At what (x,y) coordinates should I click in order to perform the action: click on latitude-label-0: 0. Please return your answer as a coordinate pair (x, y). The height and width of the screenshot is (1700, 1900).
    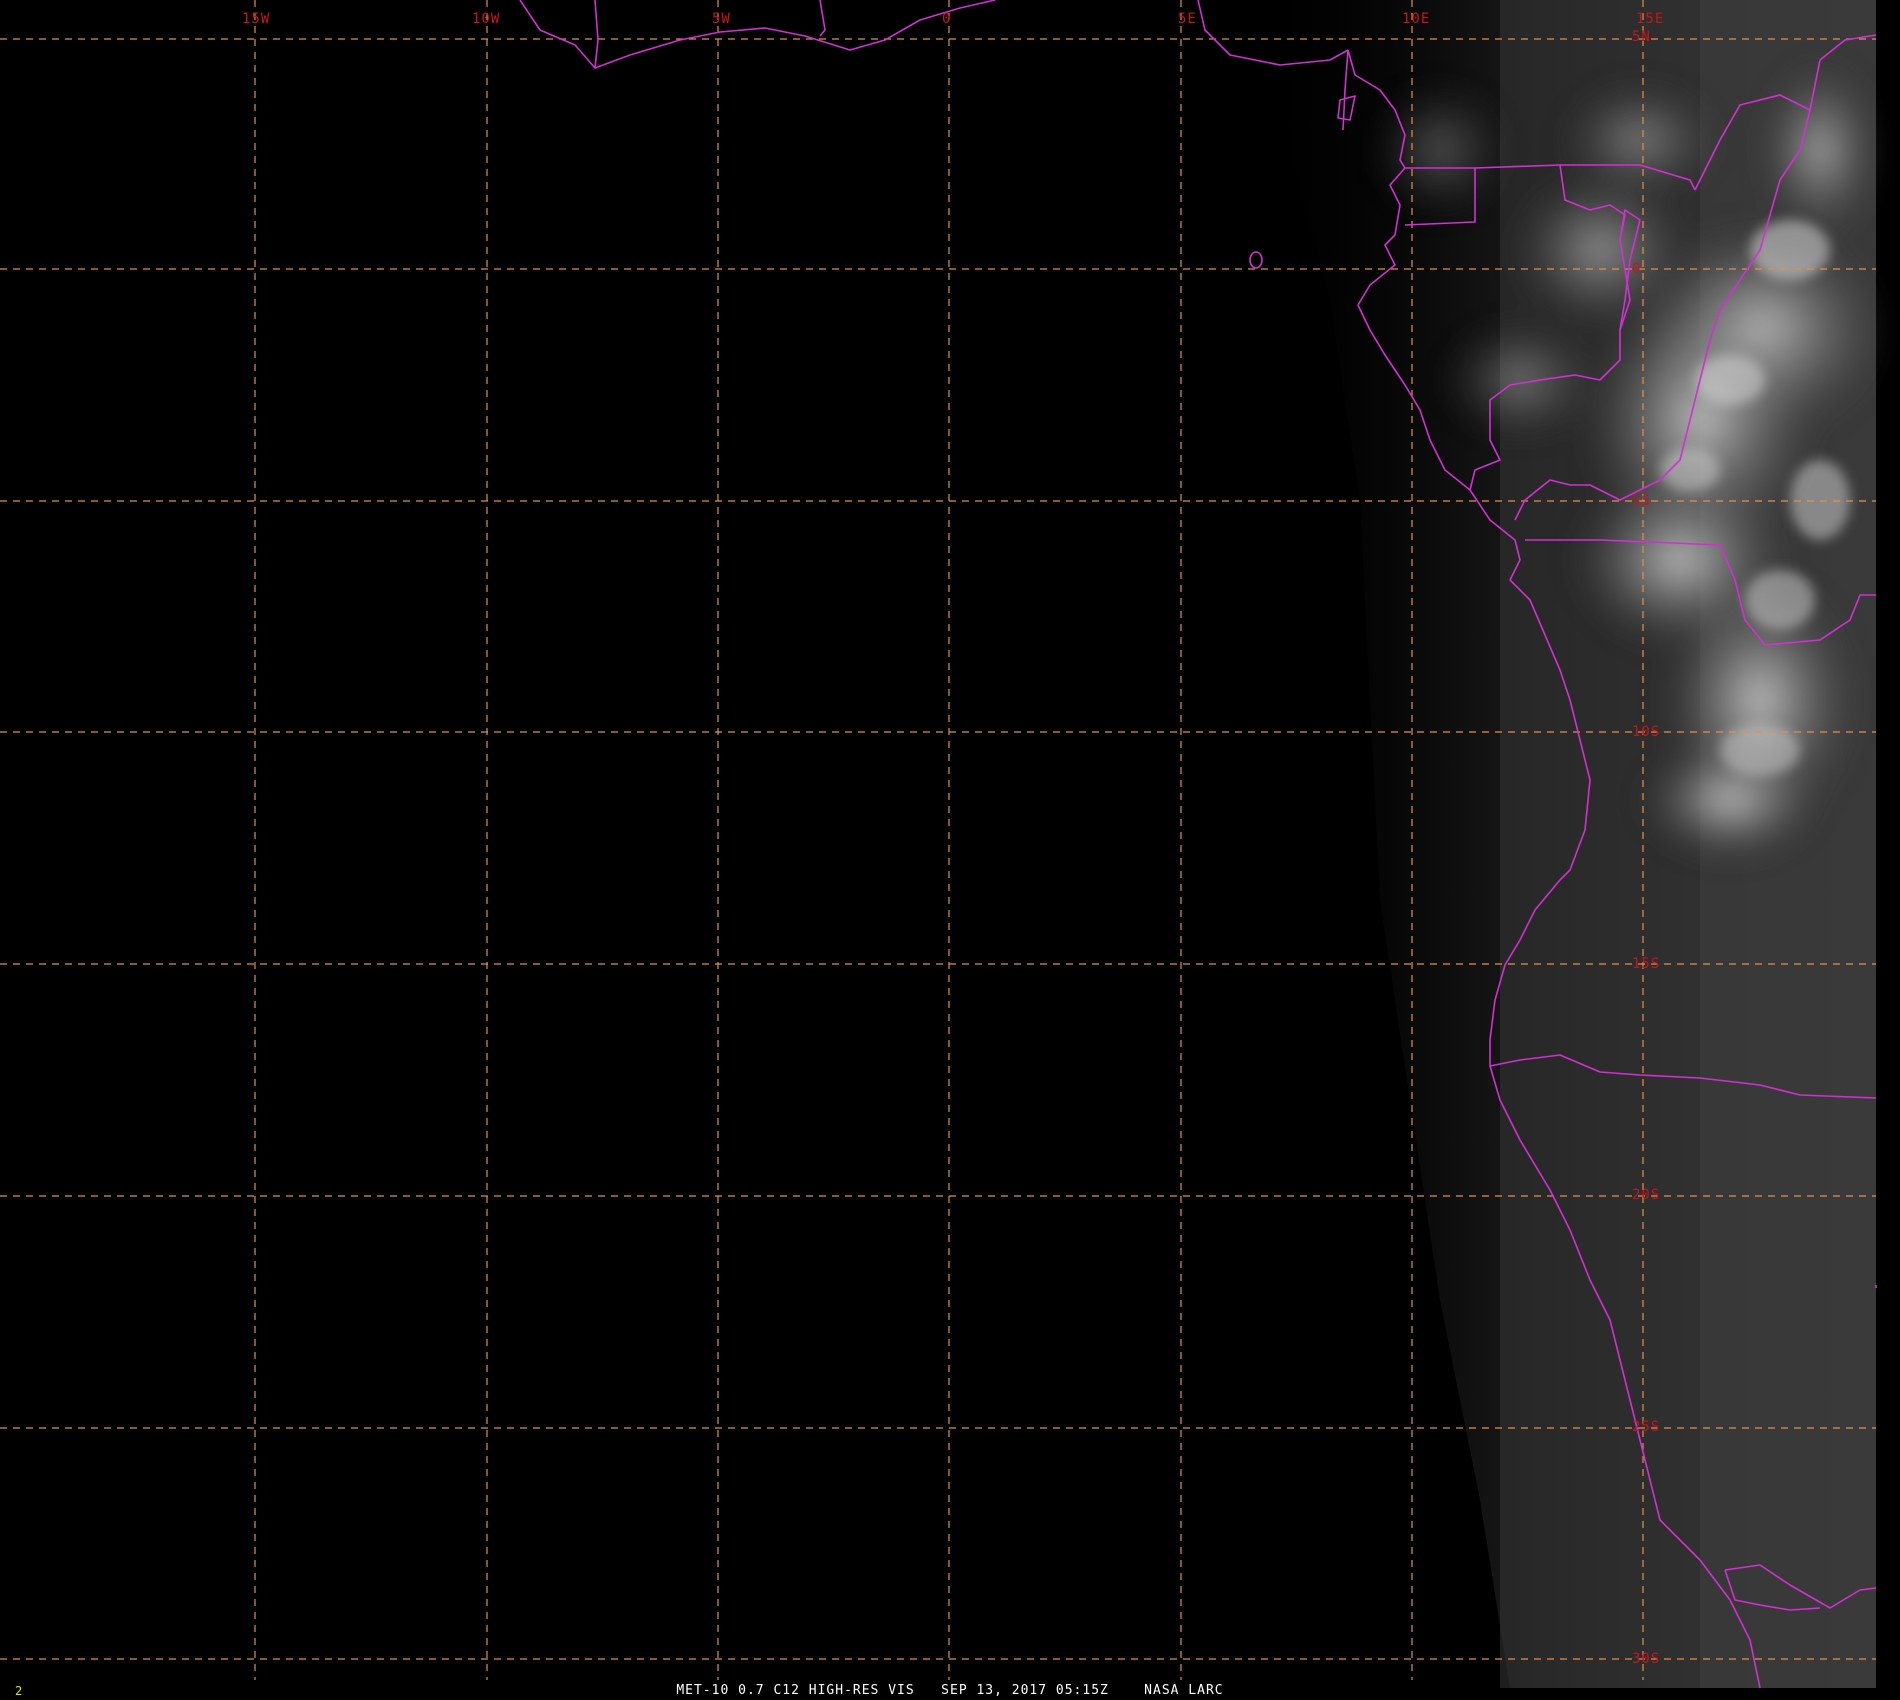
    Looking at the image, I should click on (1637, 269).